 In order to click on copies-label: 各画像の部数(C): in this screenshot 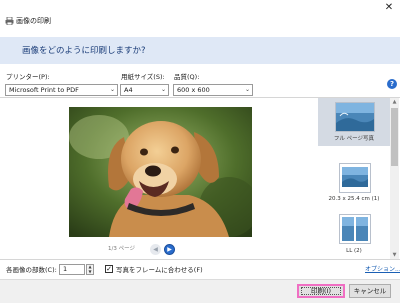, I will do `click(31, 270)`.